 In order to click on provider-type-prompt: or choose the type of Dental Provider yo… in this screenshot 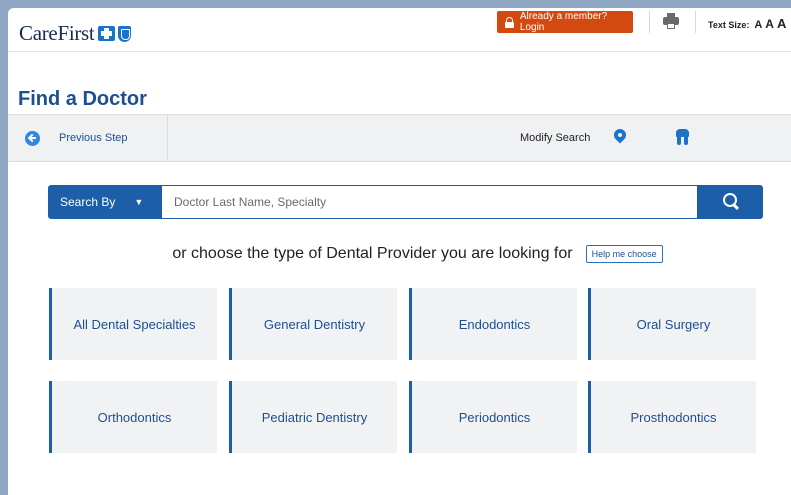, I will do `click(399, 254)`.